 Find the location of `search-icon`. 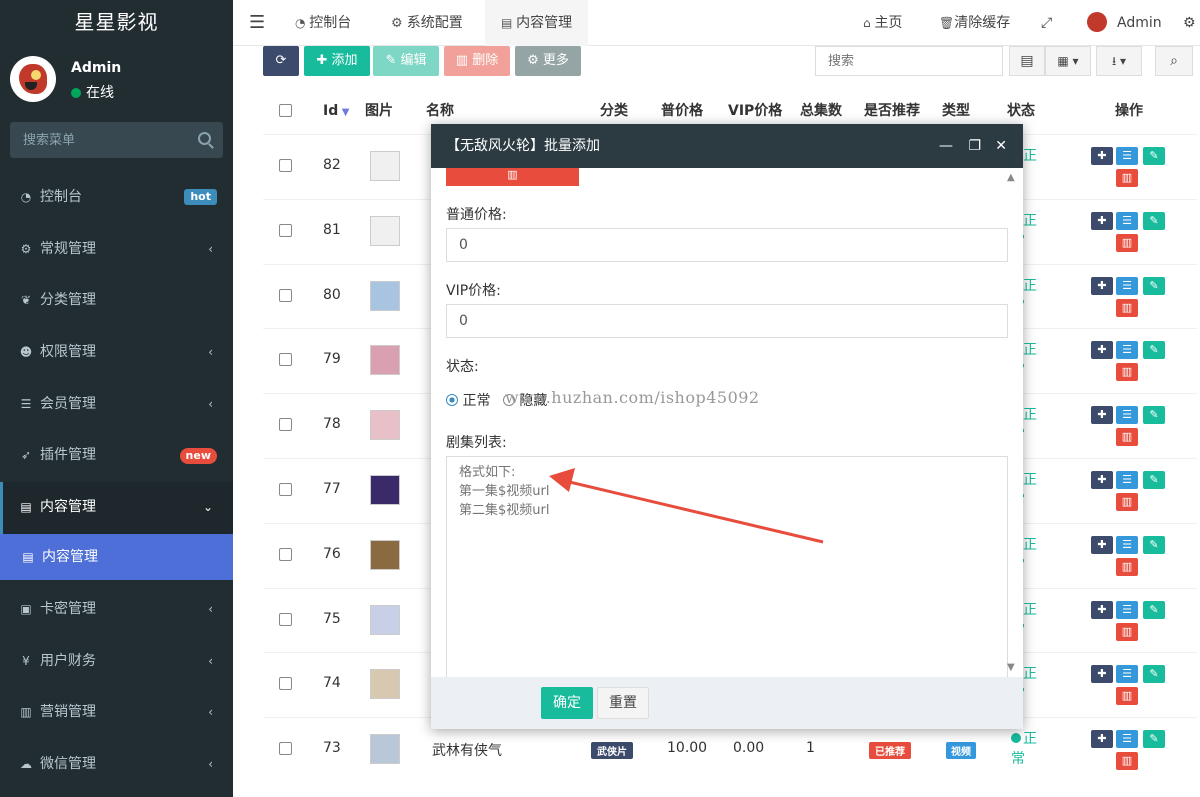

search-icon is located at coordinates (204, 138).